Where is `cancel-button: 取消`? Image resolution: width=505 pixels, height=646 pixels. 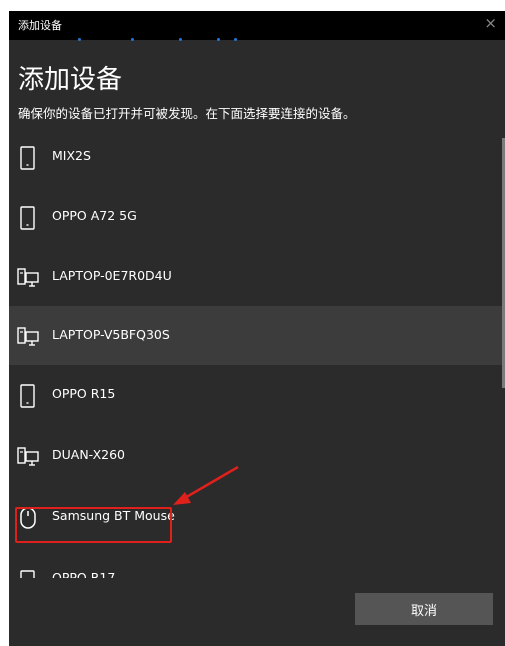
cancel-button: 取消 is located at coordinates (424, 609).